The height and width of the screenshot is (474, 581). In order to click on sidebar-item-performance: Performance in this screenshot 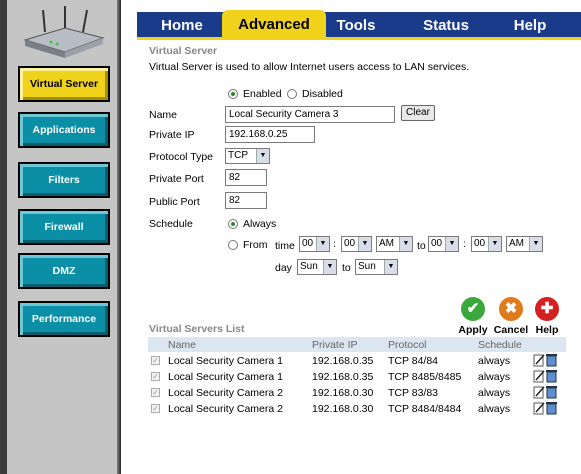, I will do `click(64, 319)`.